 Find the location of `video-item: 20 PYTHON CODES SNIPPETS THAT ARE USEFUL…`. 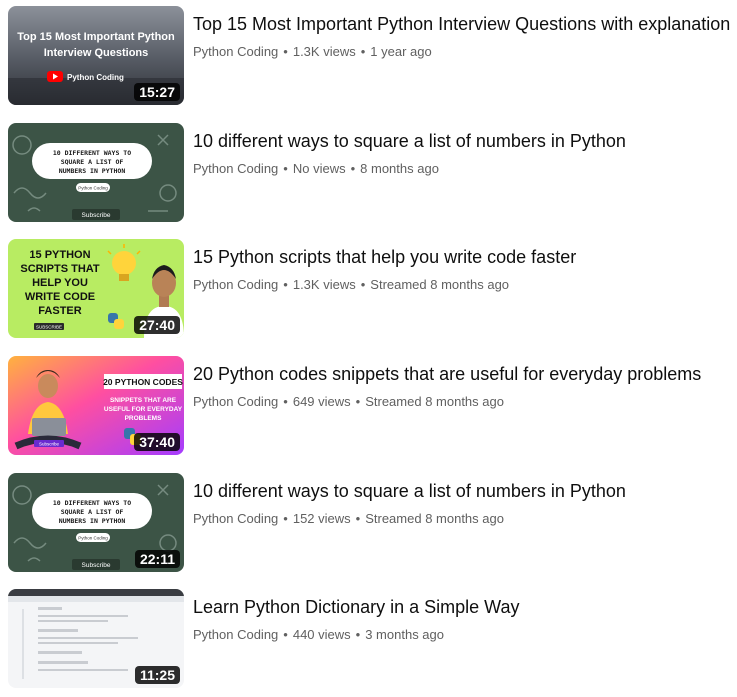

video-item: 20 PYTHON CODES SNIPPETS THAT ARE USEFUL… is located at coordinates (368, 406).